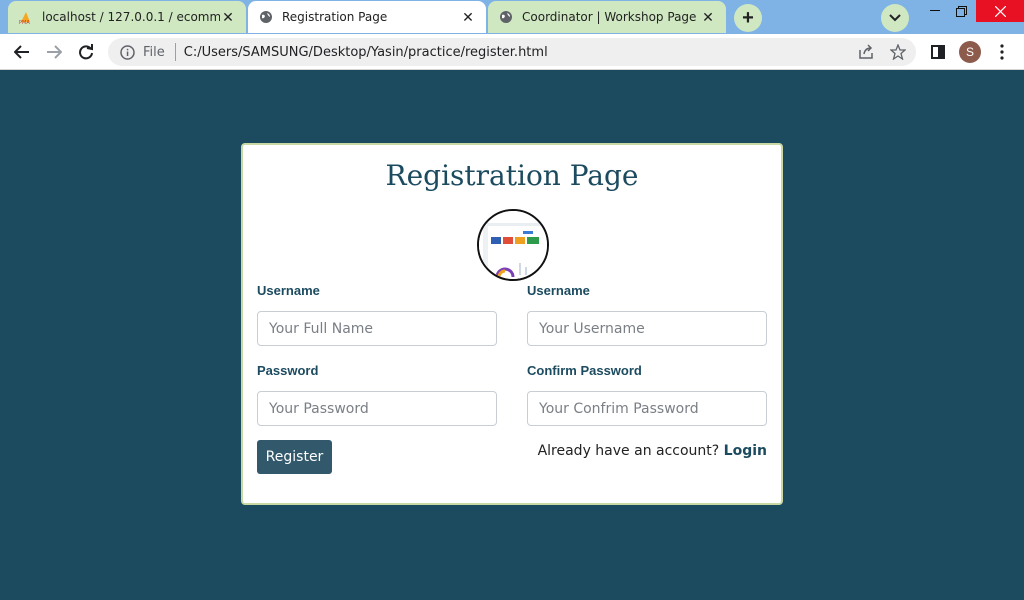 The width and height of the screenshot is (1024, 600). I want to click on new-tab-button: +, so click(748, 18).